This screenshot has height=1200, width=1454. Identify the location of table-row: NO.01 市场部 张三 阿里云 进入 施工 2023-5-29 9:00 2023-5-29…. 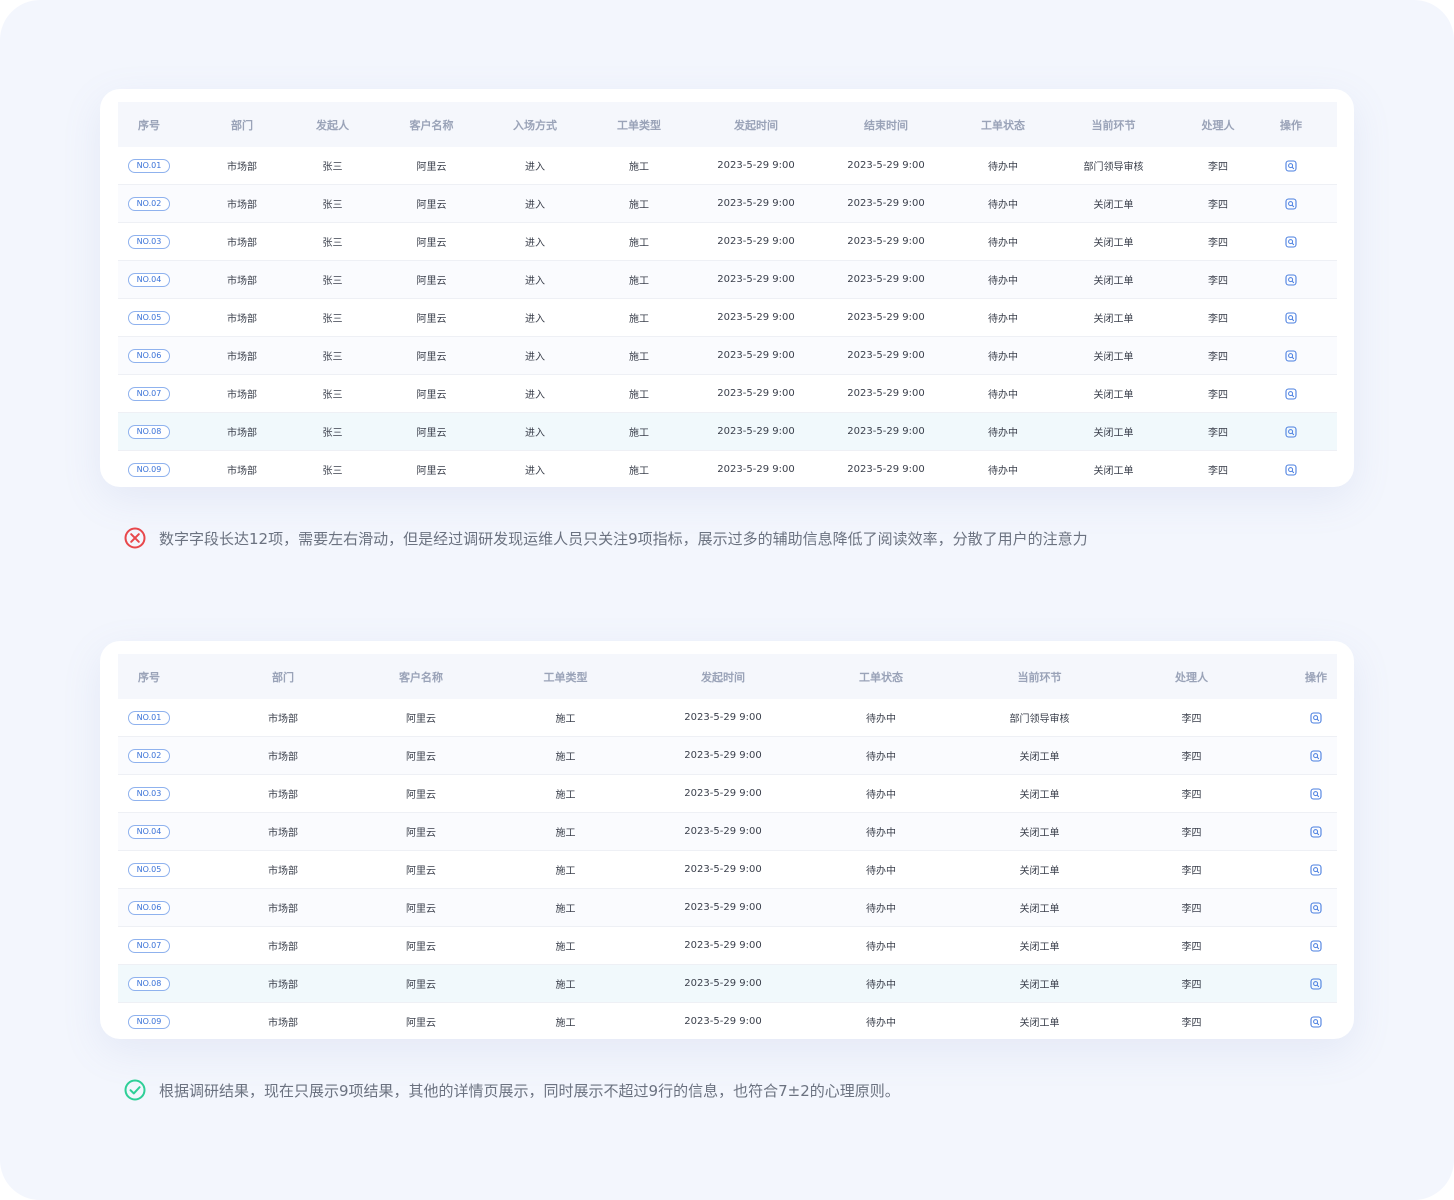
(727, 166).